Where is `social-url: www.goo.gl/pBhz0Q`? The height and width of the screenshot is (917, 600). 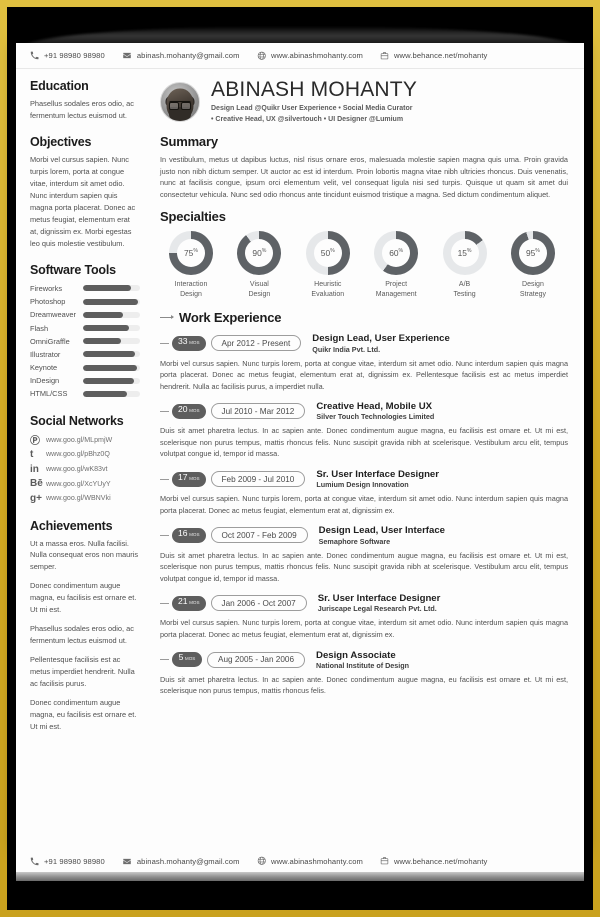 social-url: www.goo.gl/pBhz0Q is located at coordinates (78, 454).